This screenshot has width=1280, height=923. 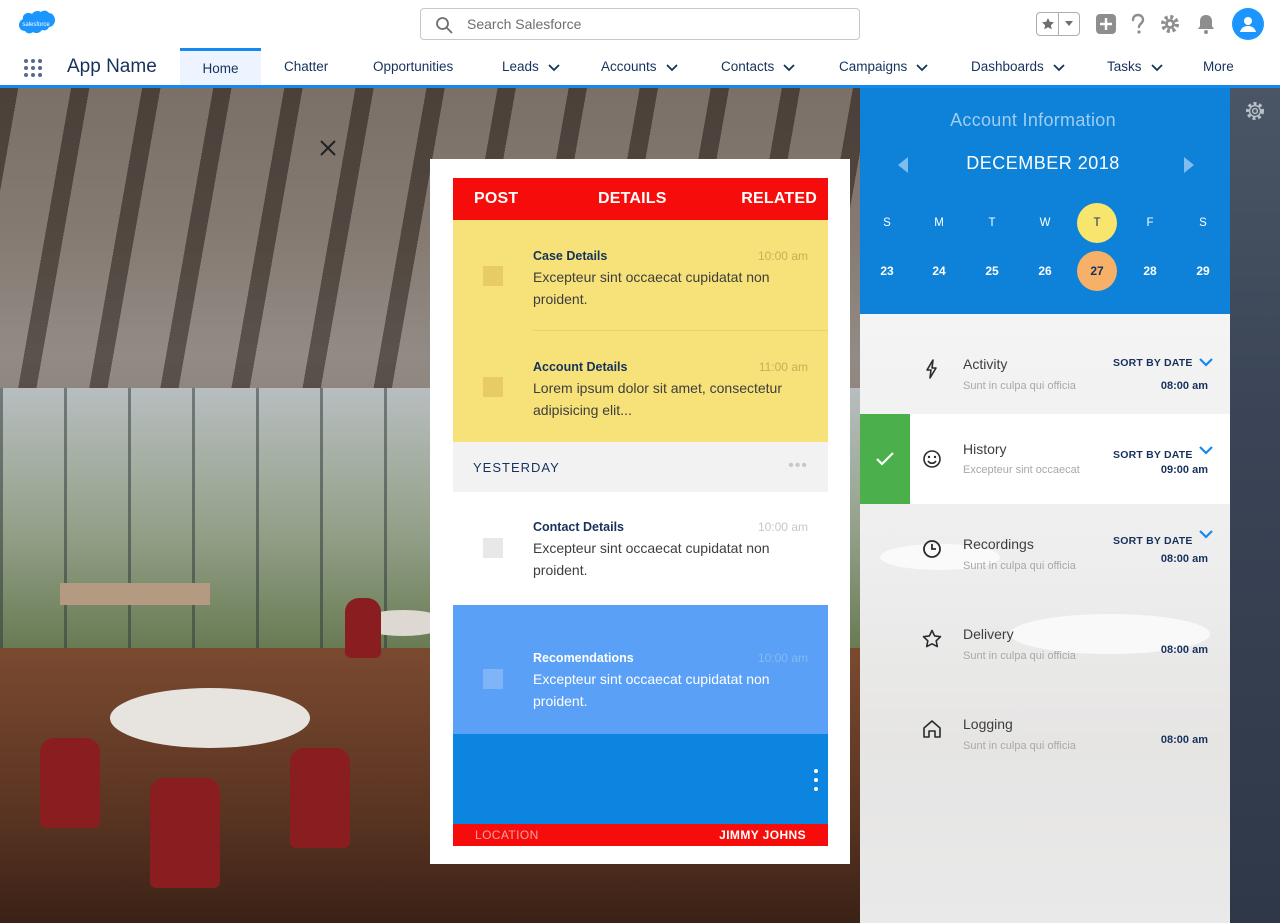 What do you see at coordinates (1184, 470) in the screenshot?
I see `activity-time: 09:00 am` at bounding box center [1184, 470].